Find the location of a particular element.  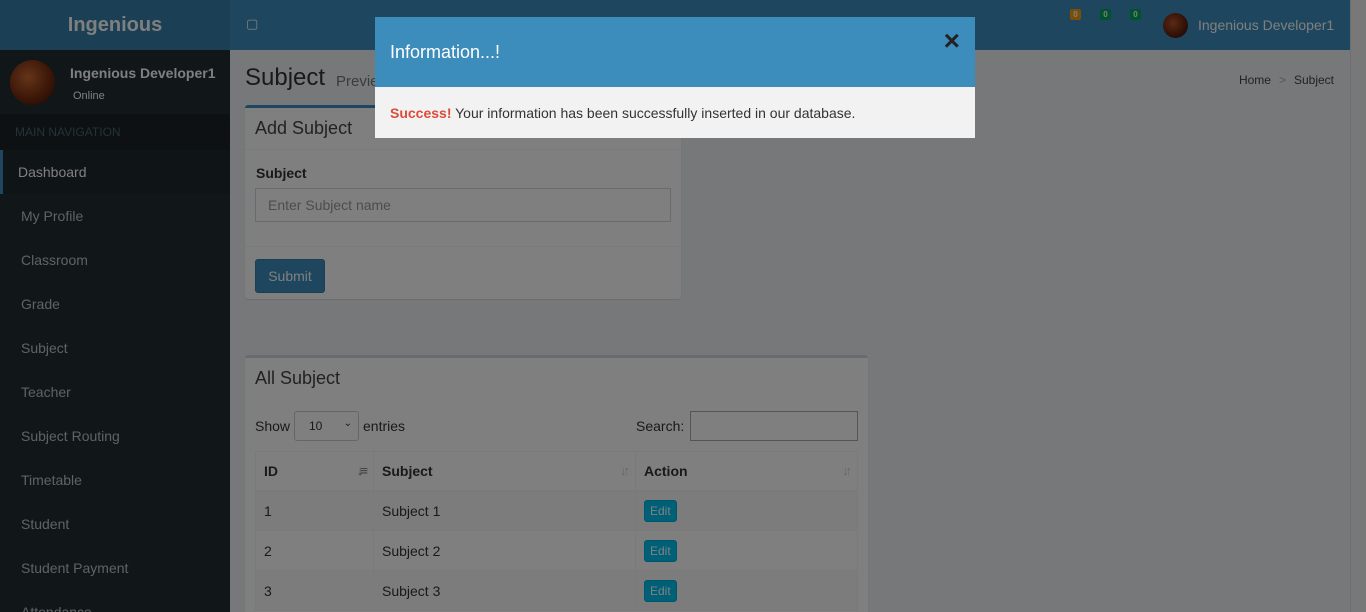

modal-header: Information...! × is located at coordinates (675, 52).